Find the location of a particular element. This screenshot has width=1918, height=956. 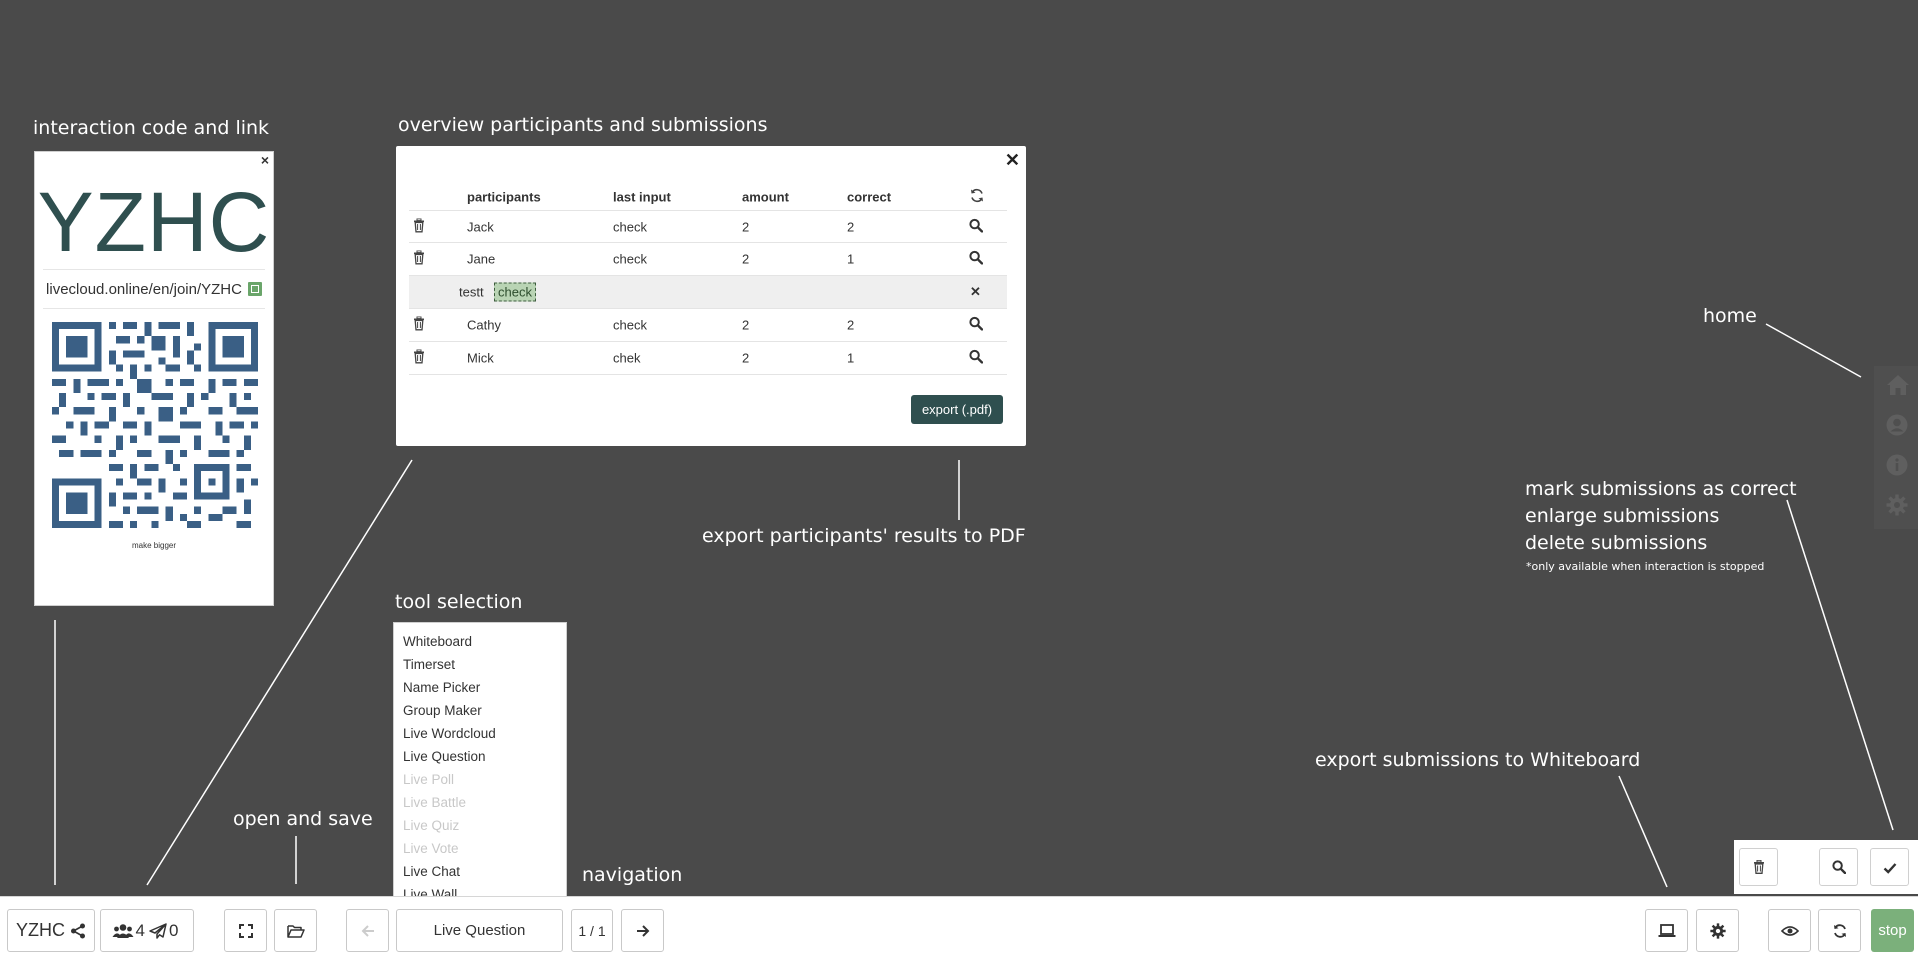

close-icon: × is located at coordinates (265, 160).